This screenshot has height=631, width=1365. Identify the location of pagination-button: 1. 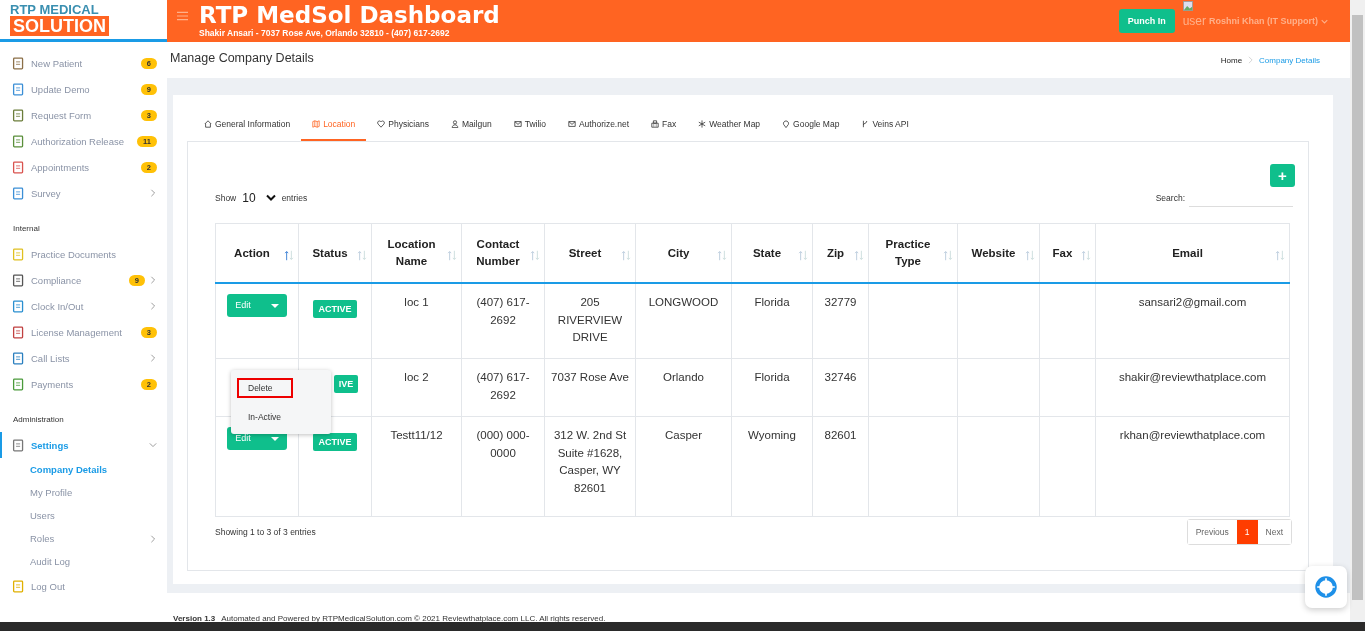
(1247, 532).